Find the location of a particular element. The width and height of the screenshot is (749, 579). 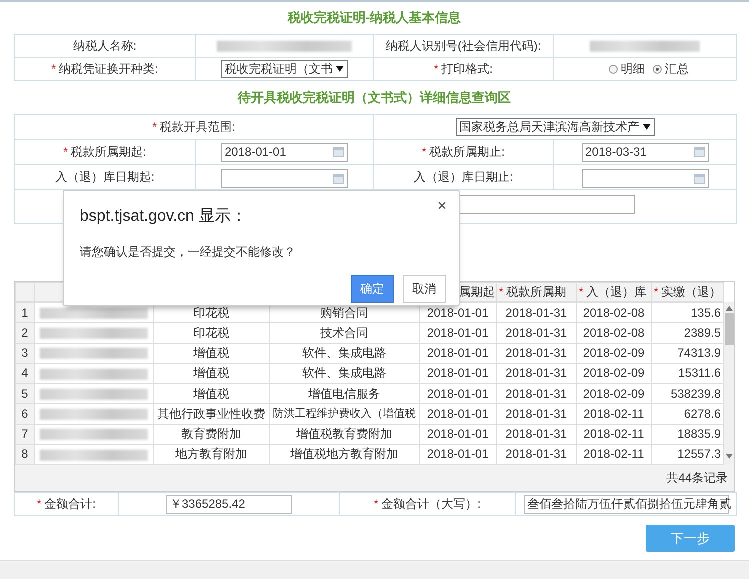

row-number: 4 is located at coordinates (25, 373).